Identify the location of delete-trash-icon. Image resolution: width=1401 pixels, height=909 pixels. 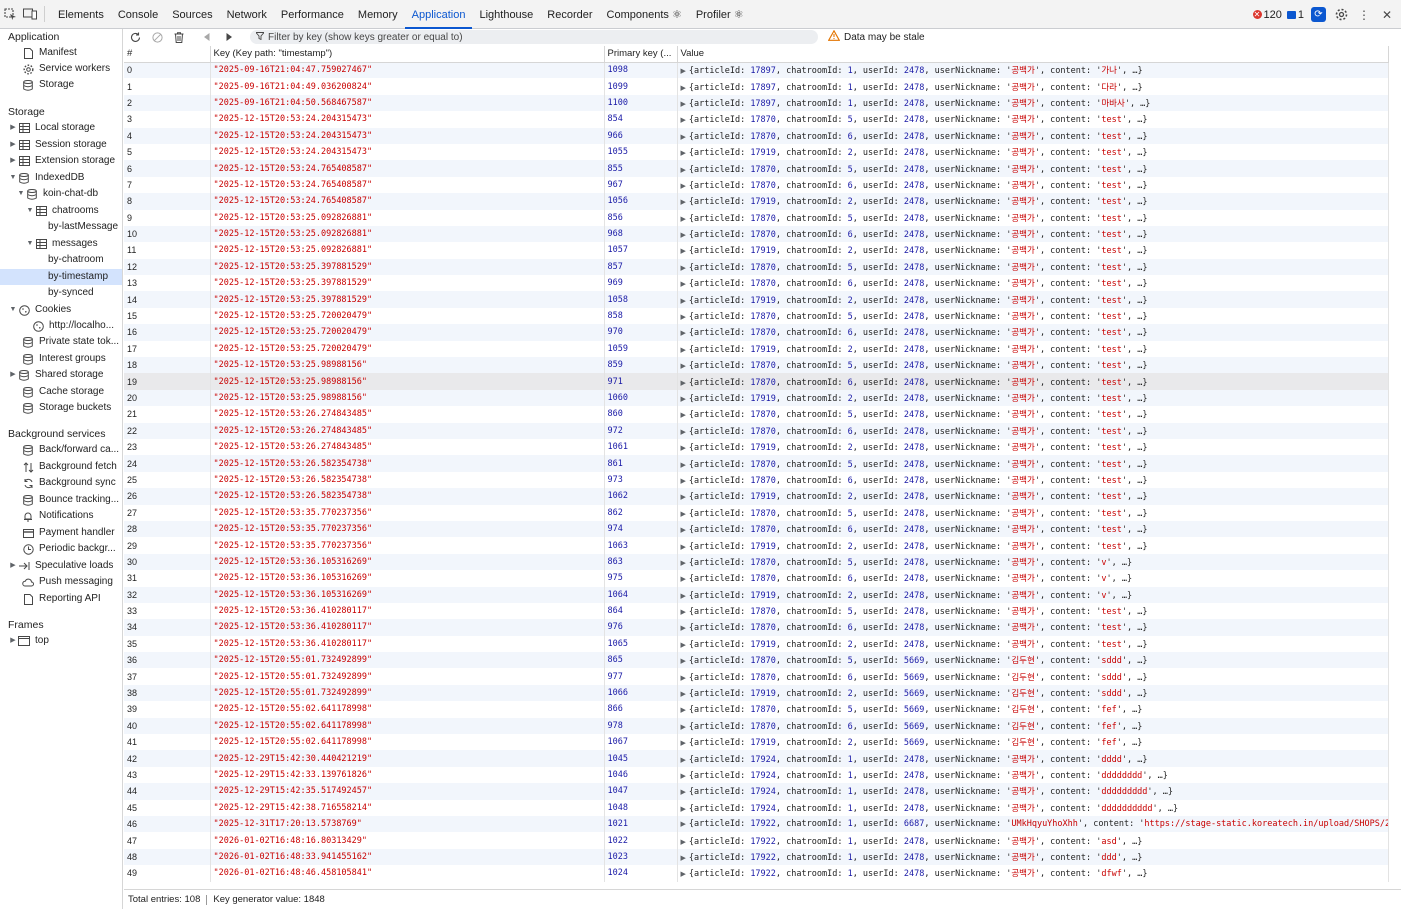
(179, 37).